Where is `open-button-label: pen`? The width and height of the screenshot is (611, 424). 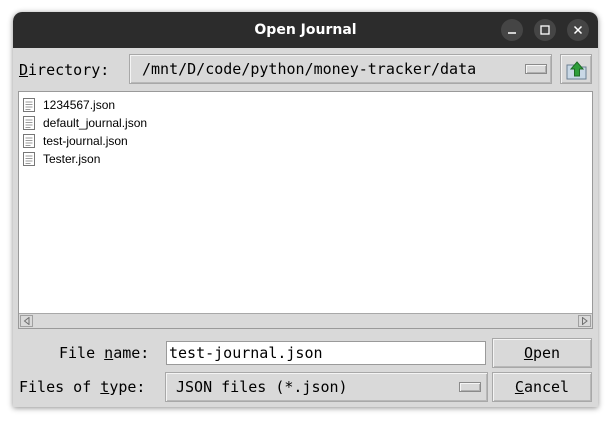 open-button-label: pen is located at coordinates (546, 353).